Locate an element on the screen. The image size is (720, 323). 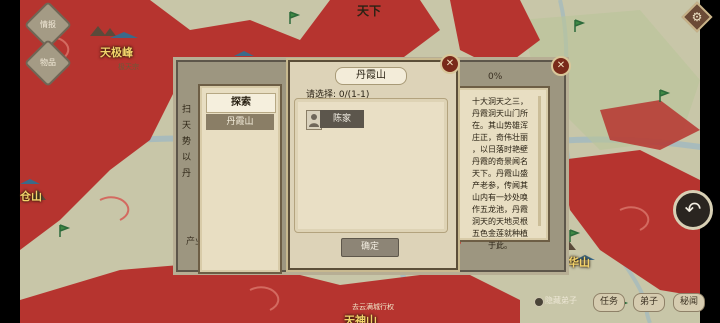
items-label: 物品 is located at coordinates (48, 62).